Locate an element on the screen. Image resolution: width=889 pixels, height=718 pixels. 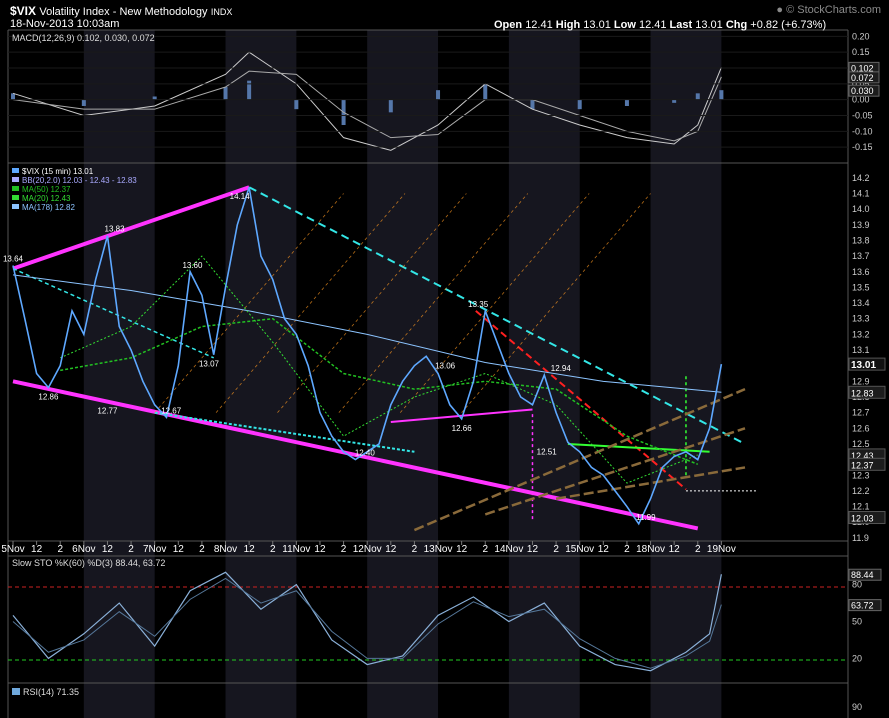
low-value: 12.41 is located at coordinates (652, 25).